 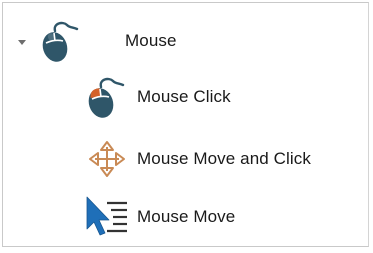 I want to click on tree-node-label: Mouse Move and Click, so click(x=224, y=158).